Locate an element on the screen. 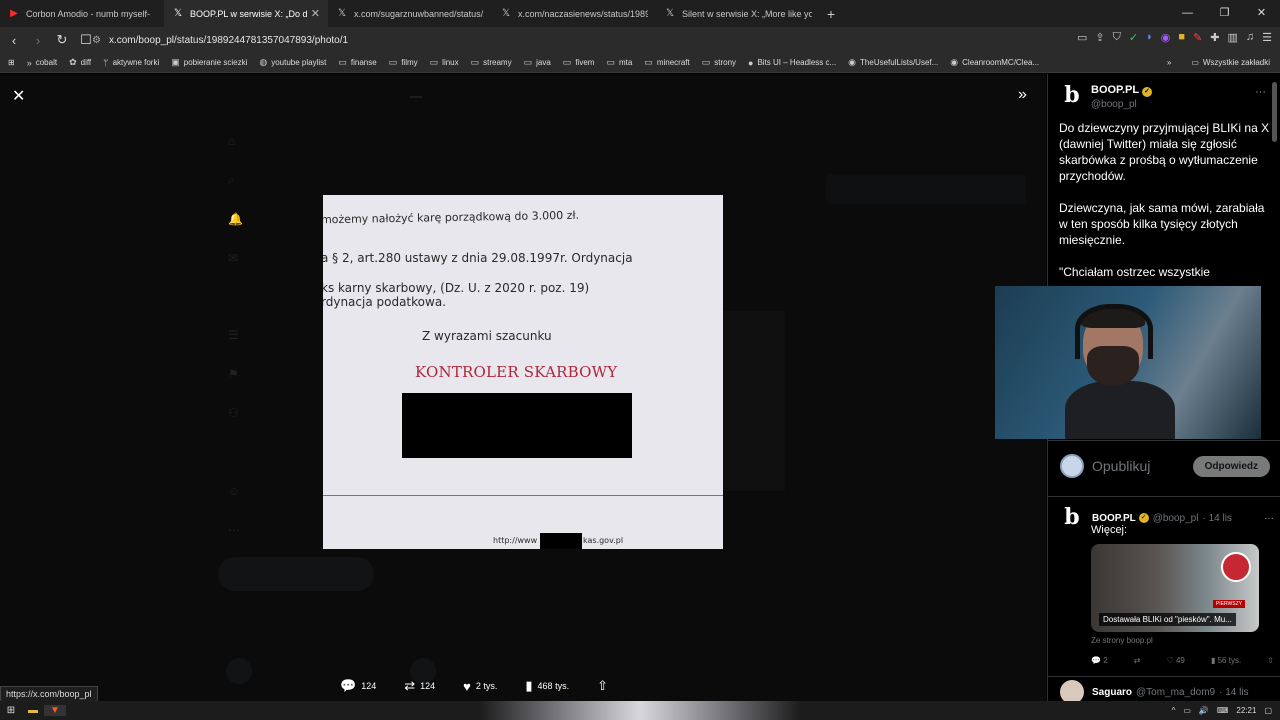  forward-icon: › is located at coordinates (38, 40).